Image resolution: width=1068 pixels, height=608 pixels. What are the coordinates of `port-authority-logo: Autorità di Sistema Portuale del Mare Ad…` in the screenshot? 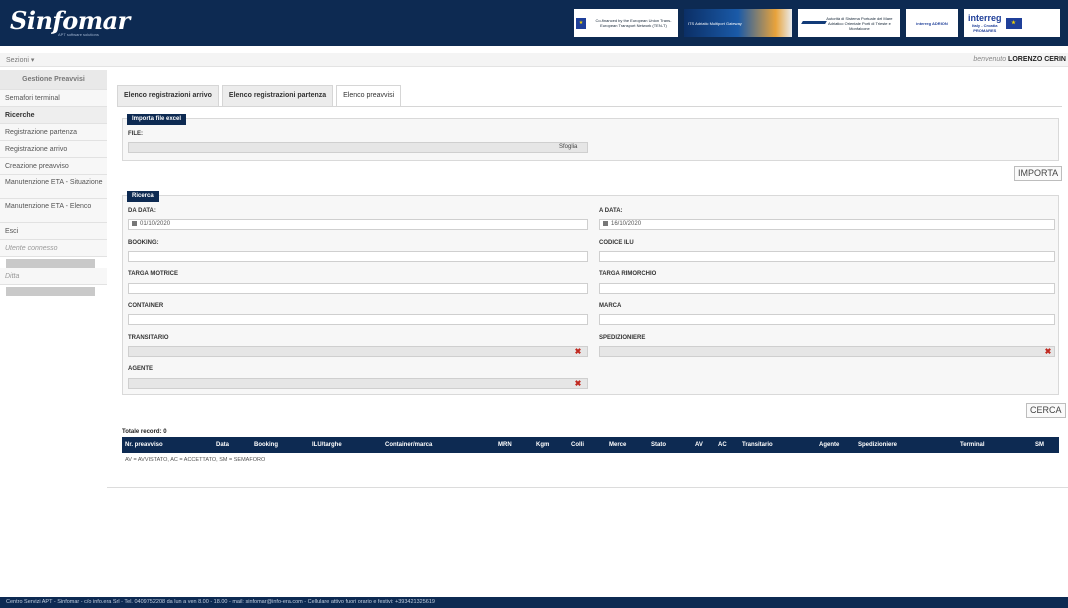 It's located at (849, 23).